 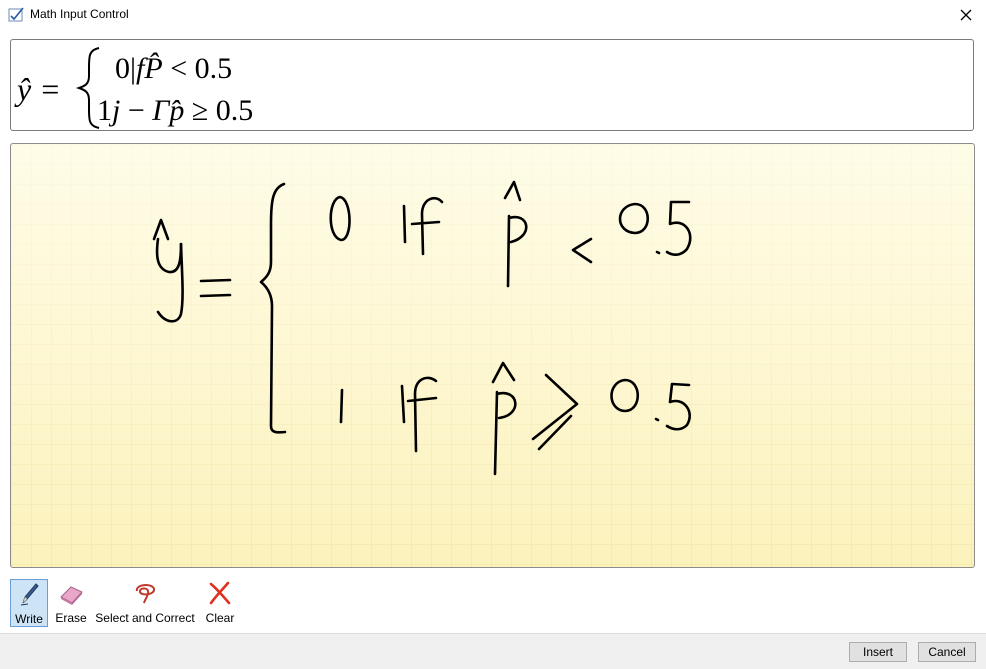 What do you see at coordinates (145, 594) in the screenshot?
I see `lasso-icon` at bounding box center [145, 594].